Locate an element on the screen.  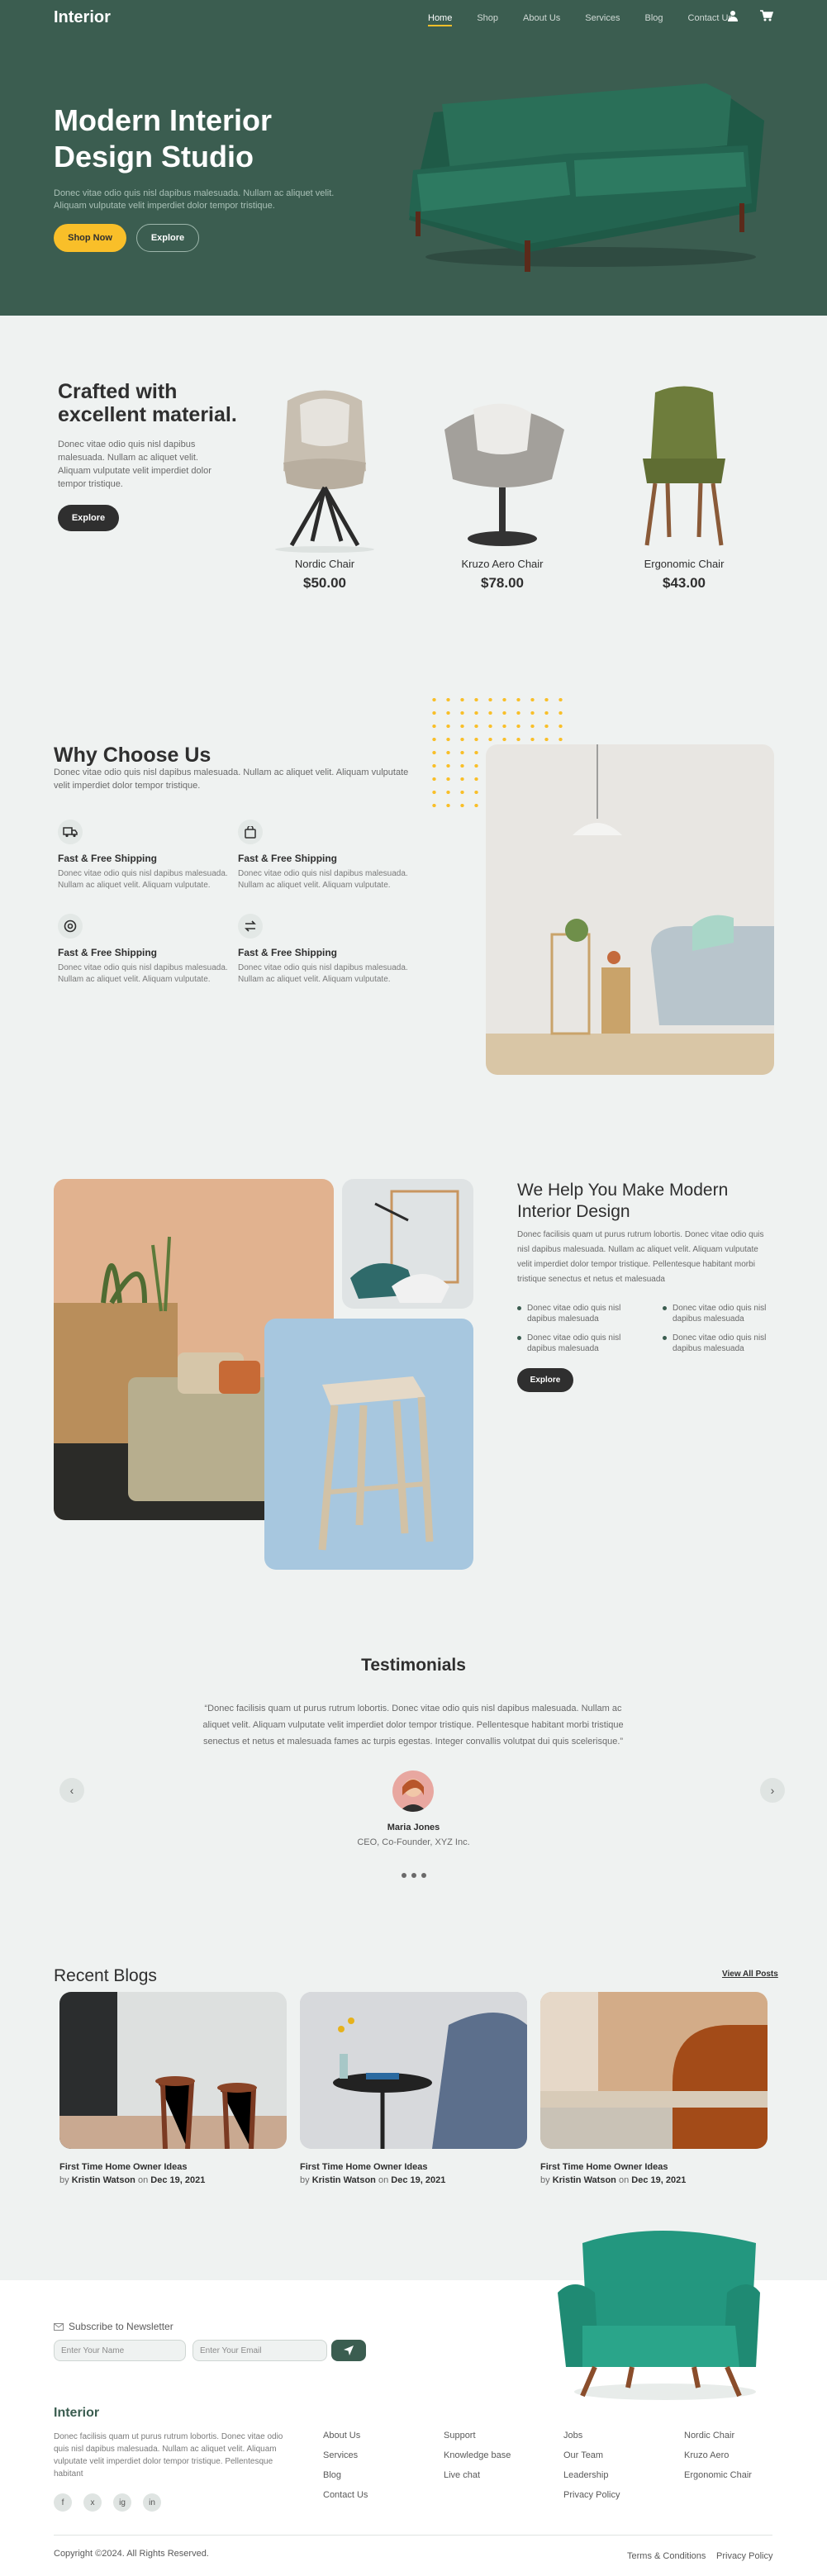
nav-services: Services is located at coordinates (602, 18).